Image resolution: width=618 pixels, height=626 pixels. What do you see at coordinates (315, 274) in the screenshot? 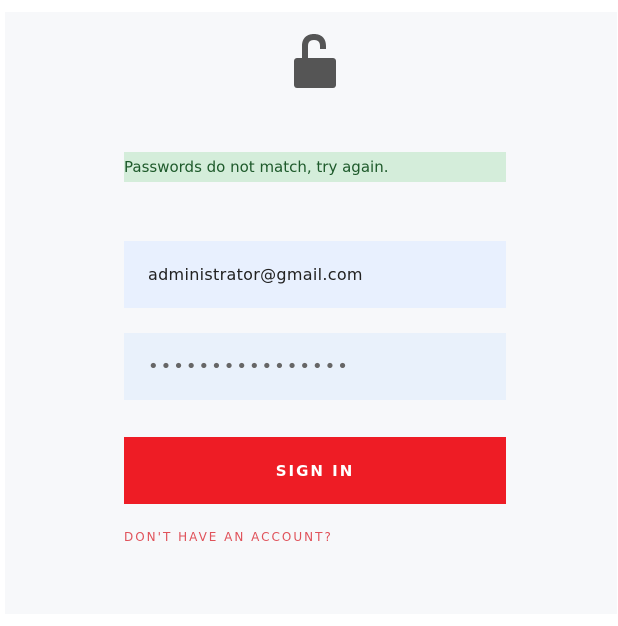
I see `email-input` at bounding box center [315, 274].